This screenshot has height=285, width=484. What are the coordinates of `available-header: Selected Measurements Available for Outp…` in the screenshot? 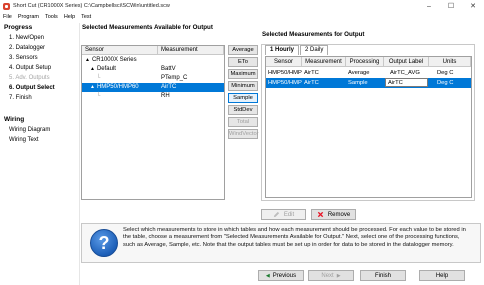 It's located at (147, 27).